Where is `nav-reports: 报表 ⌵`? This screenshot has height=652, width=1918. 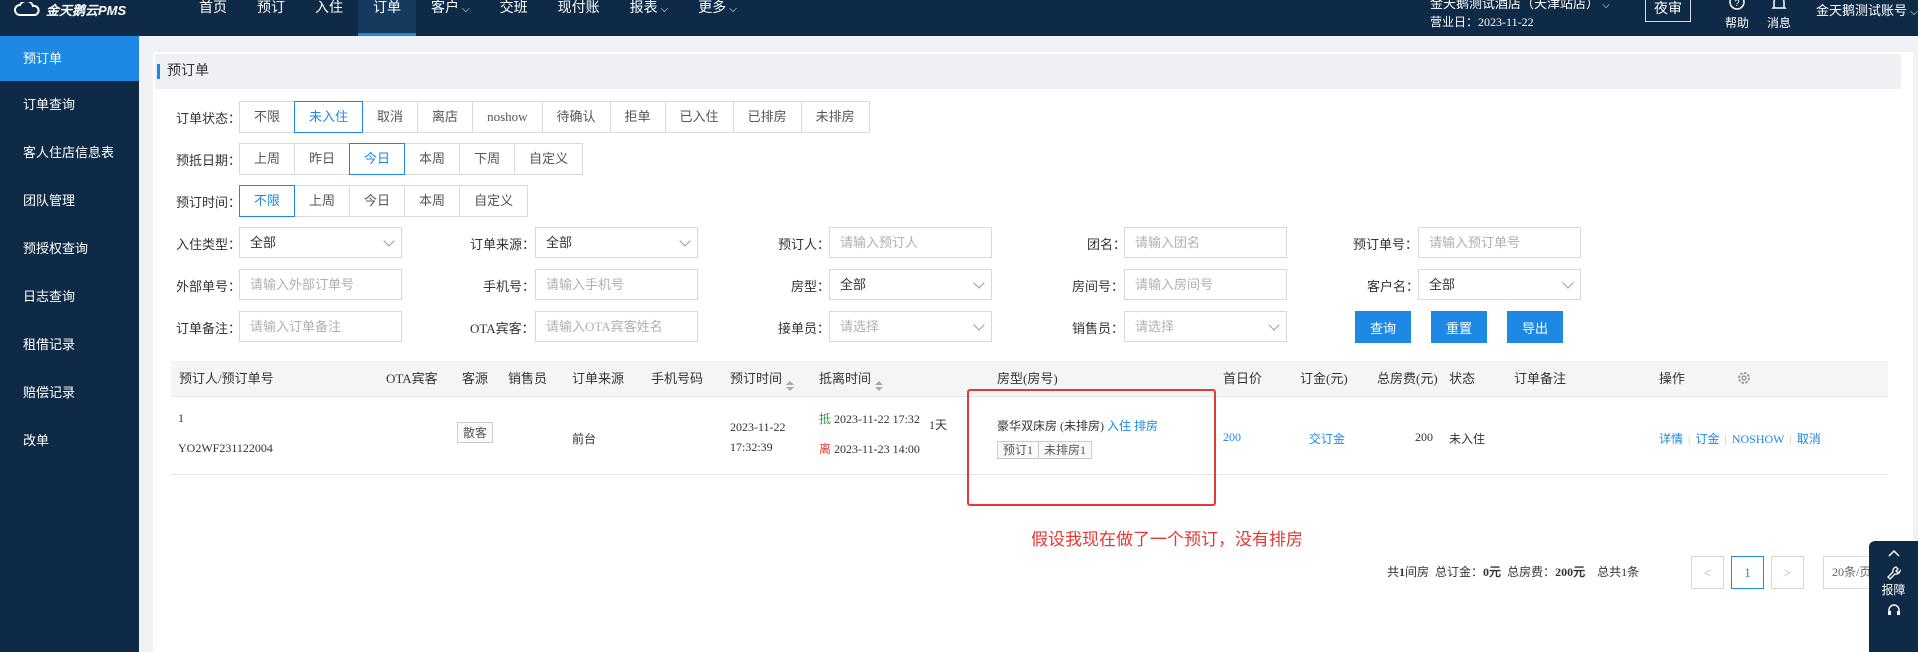
nav-reports: 报表 ⌵ is located at coordinates (649, 18).